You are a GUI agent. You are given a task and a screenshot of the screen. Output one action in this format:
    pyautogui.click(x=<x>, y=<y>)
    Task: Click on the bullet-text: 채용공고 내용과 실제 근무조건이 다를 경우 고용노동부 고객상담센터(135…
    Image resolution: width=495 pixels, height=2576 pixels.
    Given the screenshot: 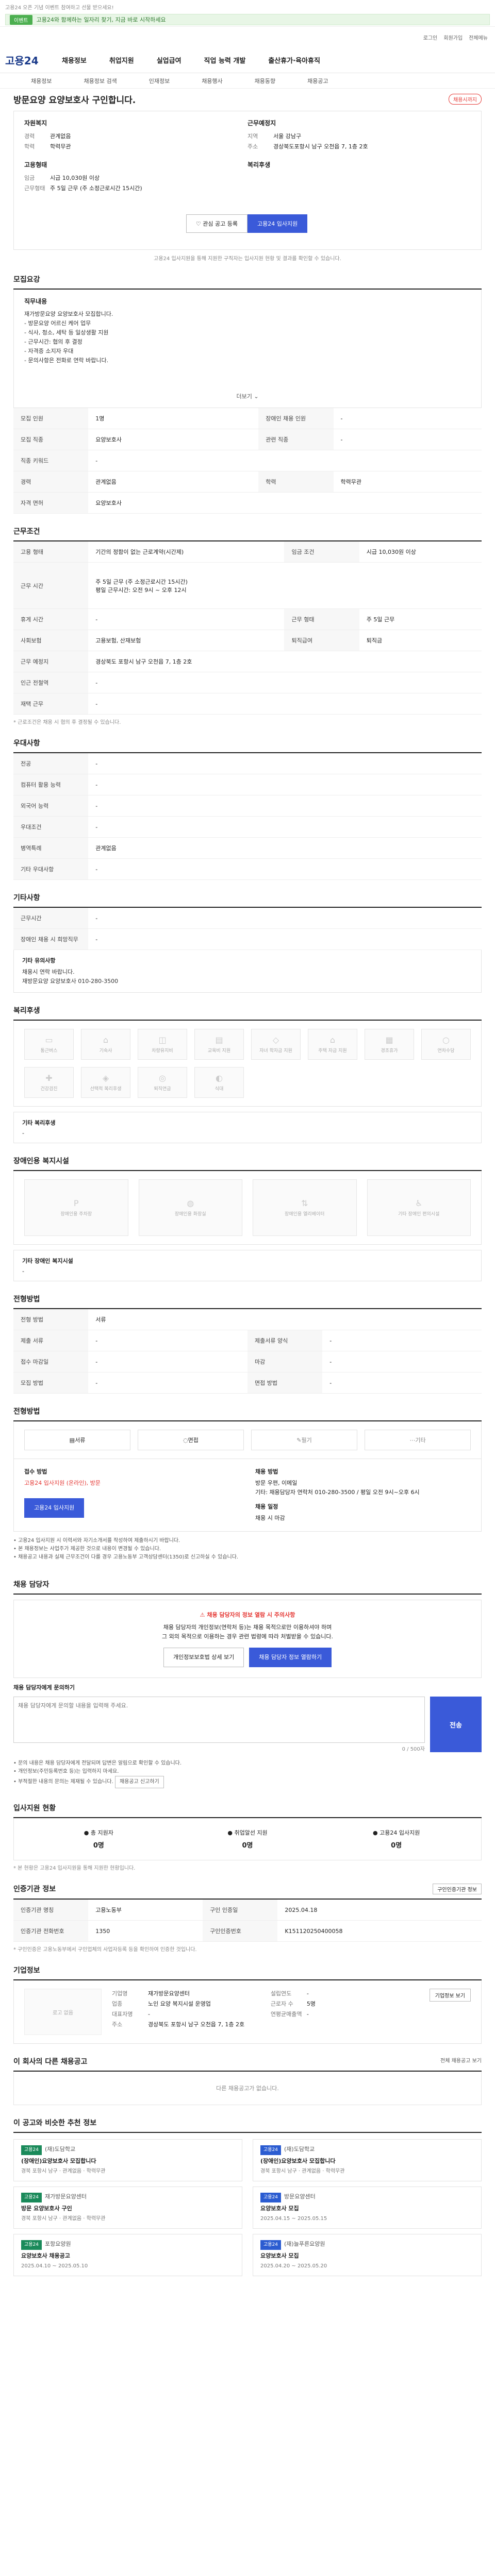 What is the action you would take?
    pyautogui.click(x=128, y=1557)
    